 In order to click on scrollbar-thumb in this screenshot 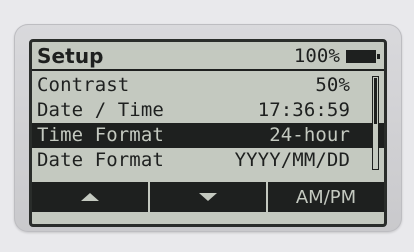, I will do `click(375, 101)`.